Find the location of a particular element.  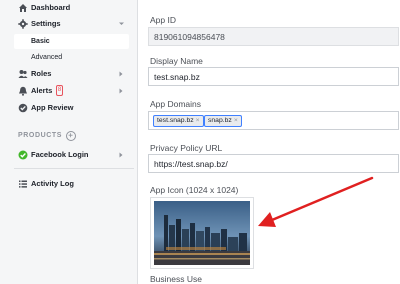

app-domains-label: App Domains is located at coordinates (176, 104).